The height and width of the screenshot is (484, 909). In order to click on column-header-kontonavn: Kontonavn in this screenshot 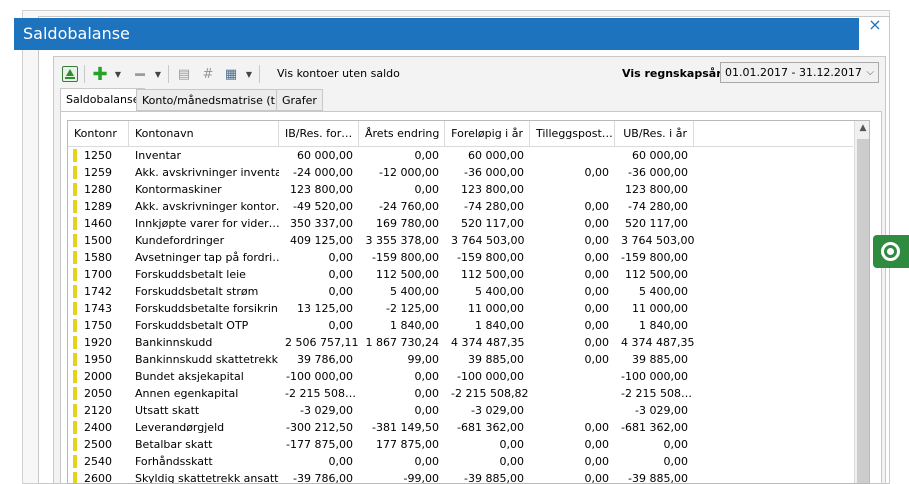, I will do `click(204, 133)`.